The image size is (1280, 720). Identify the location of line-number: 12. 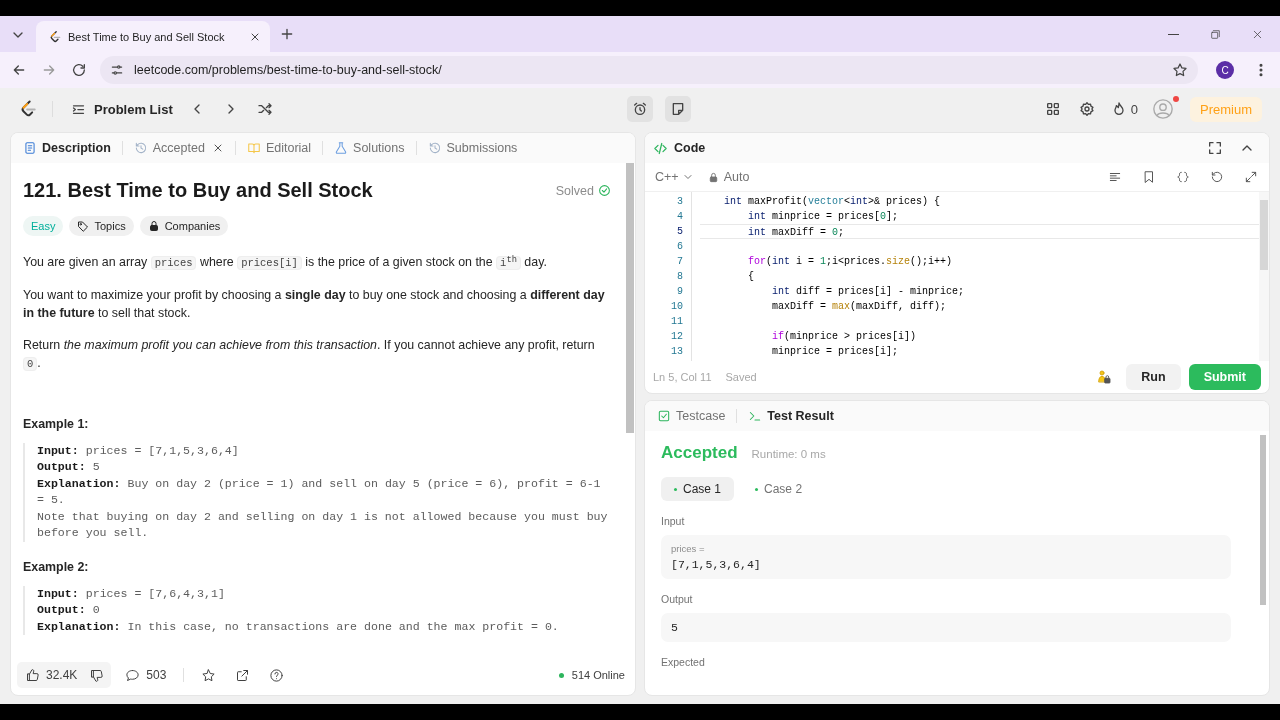
(676, 337).